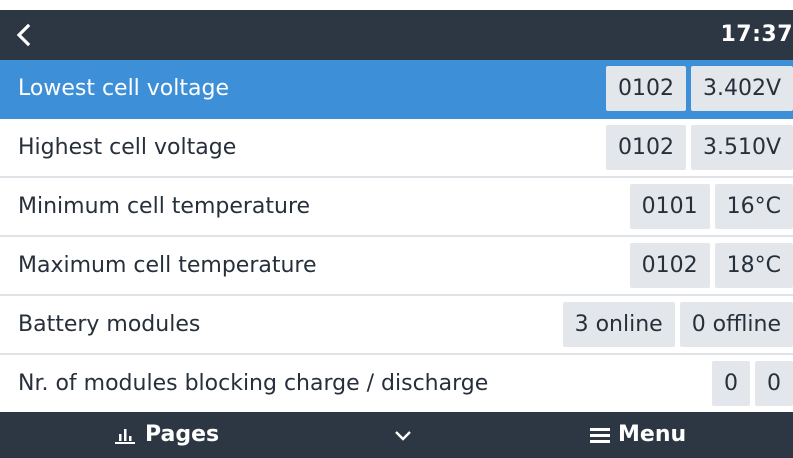 This screenshot has height=458, width=793. What do you see at coordinates (736, 324) in the screenshot?
I see `offline-count-value: 0 offline` at bounding box center [736, 324].